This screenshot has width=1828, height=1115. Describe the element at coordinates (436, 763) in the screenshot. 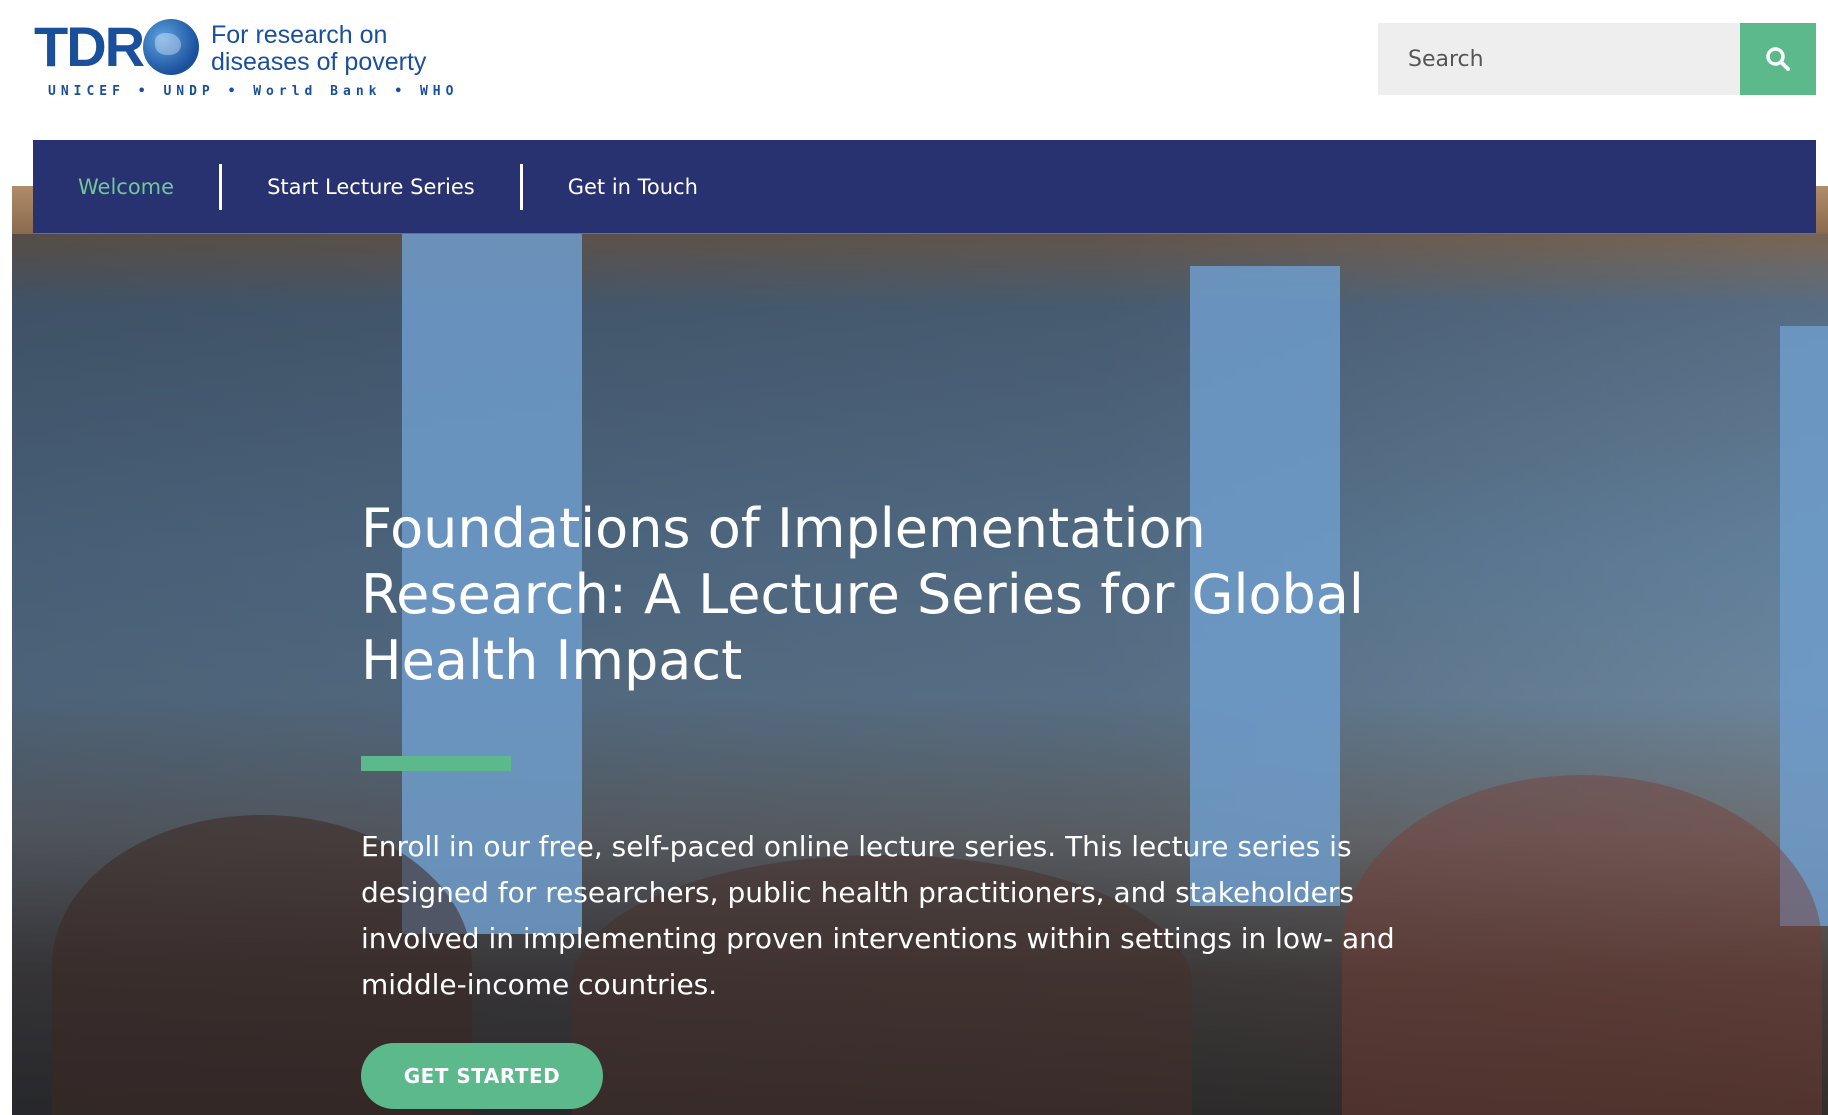

I see `hero-accent-rule` at that location.